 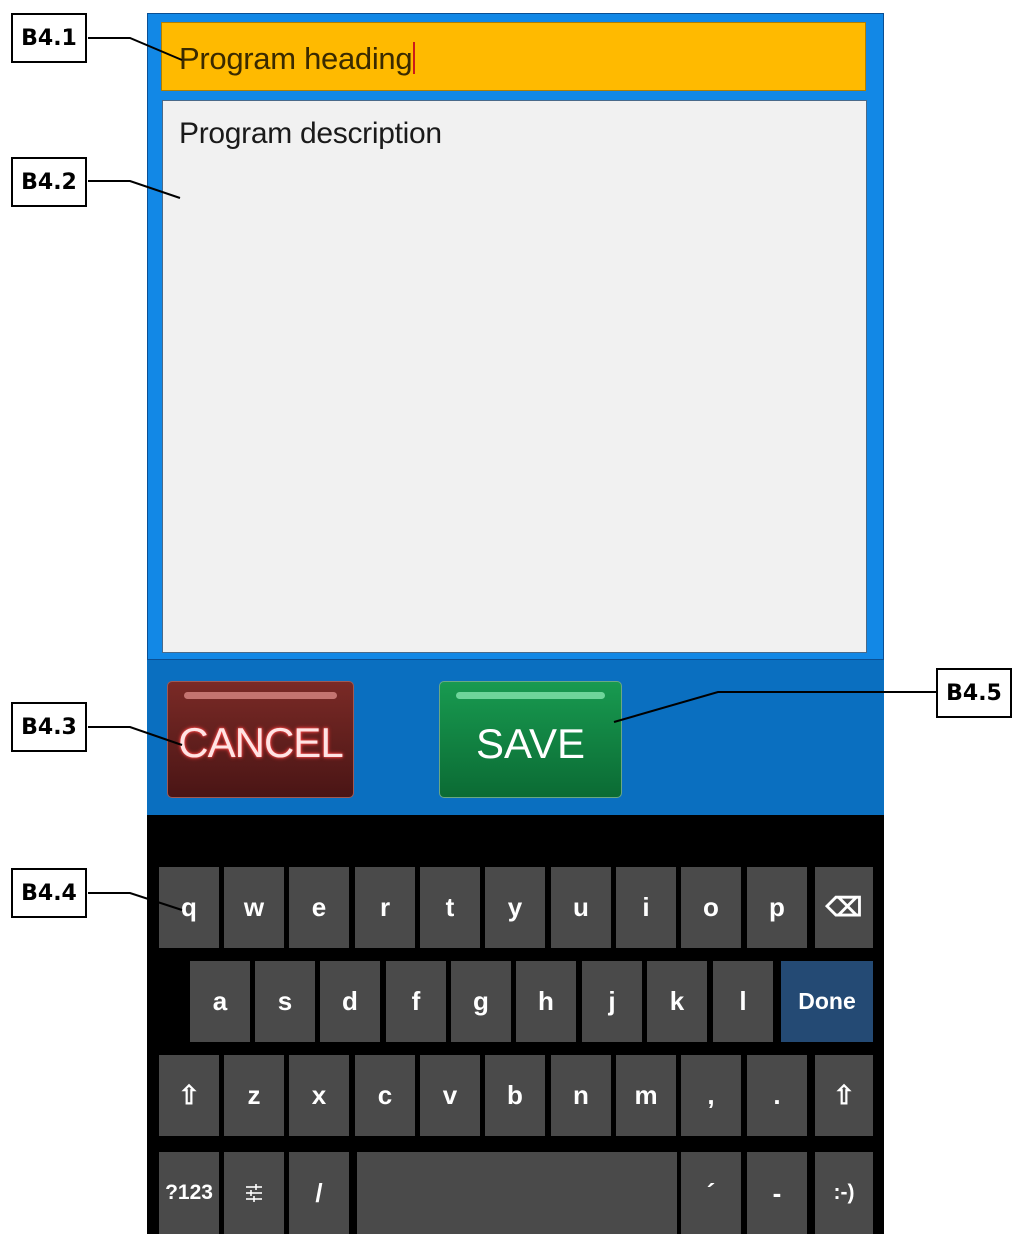 I want to click on key-x: x, so click(x=319, y=1095).